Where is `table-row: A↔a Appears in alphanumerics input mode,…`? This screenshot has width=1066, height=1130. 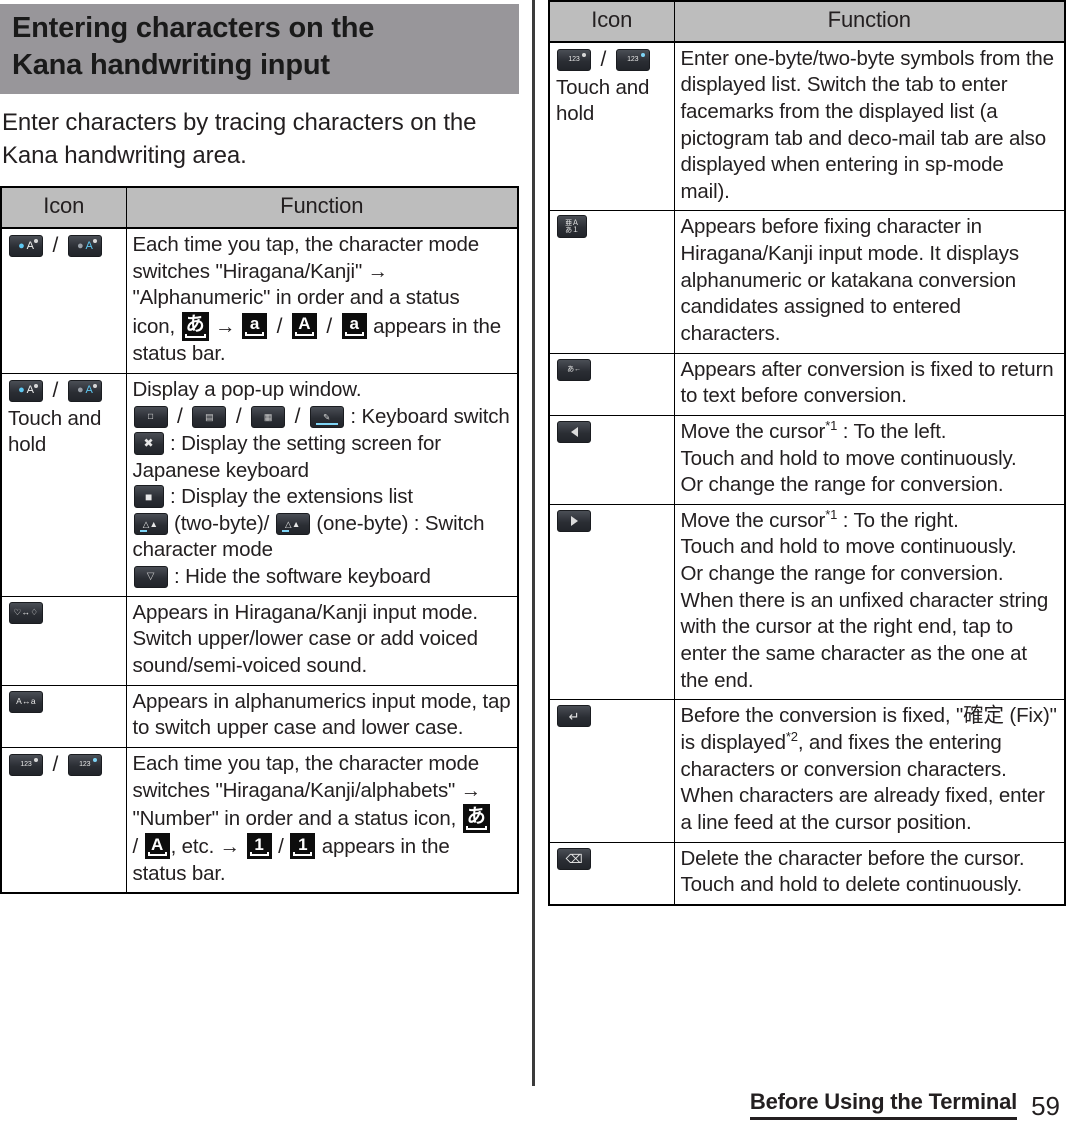 table-row: A↔a Appears in alphanumerics input mode,… is located at coordinates (259, 716).